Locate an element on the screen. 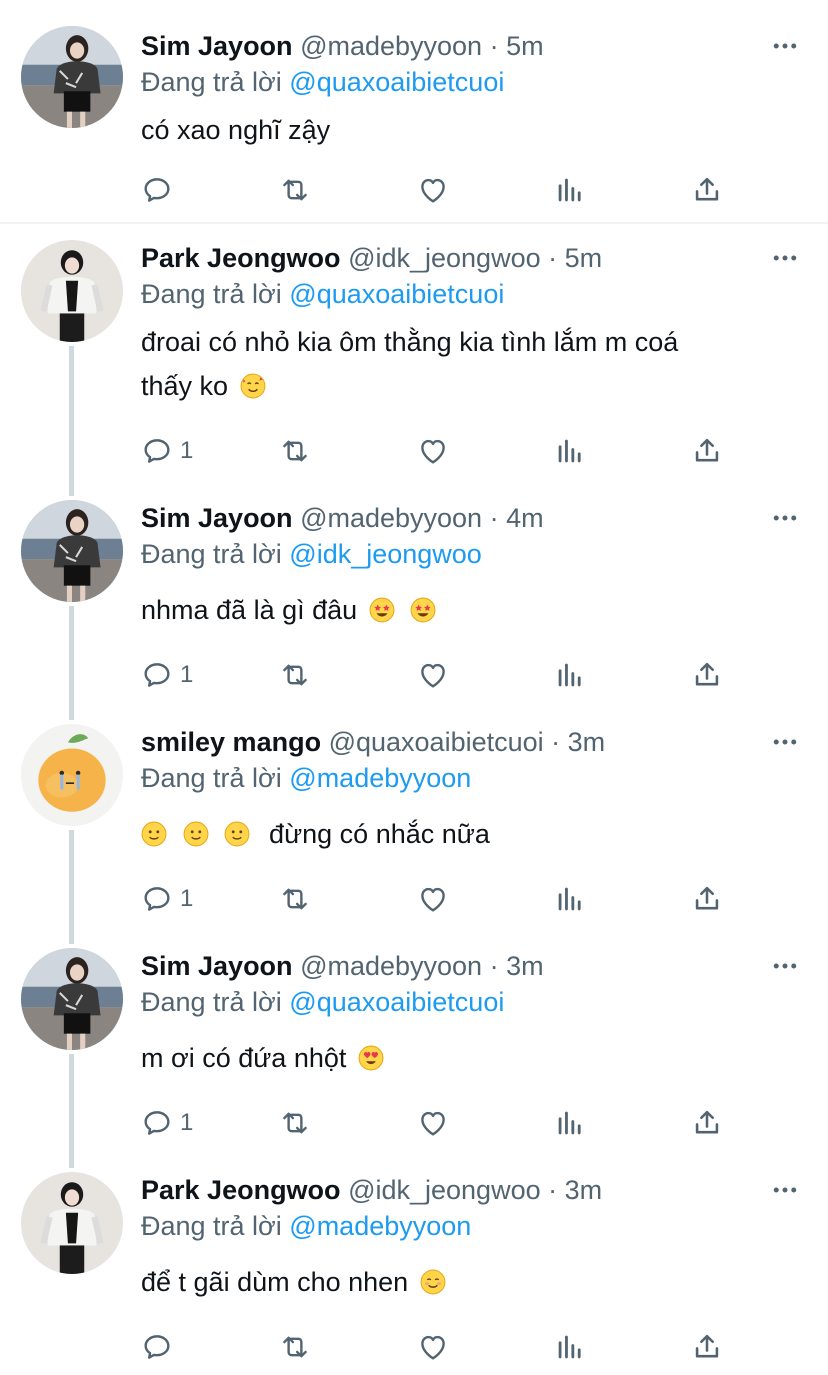  tweet-actions is located at coordinates (414, 190).